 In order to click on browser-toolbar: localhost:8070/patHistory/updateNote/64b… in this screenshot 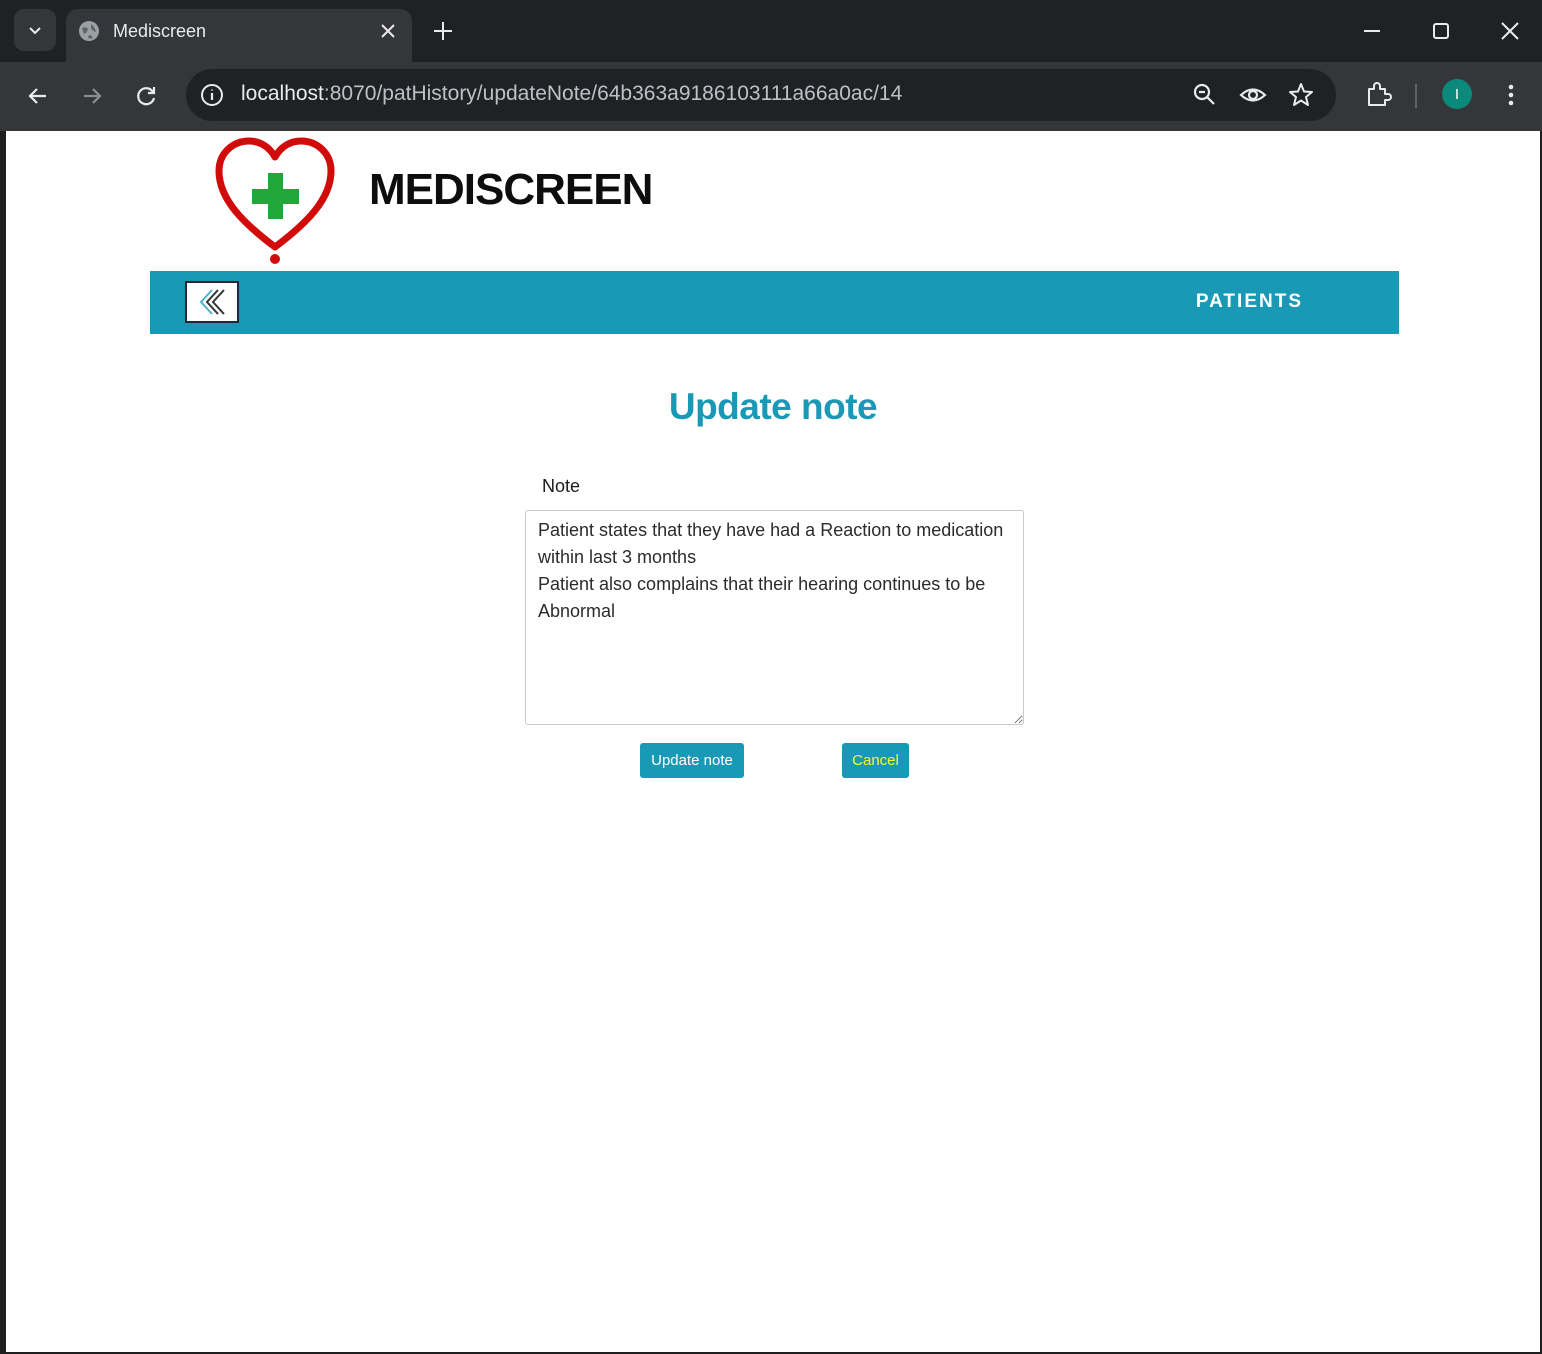, I will do `click(771, 96)`.